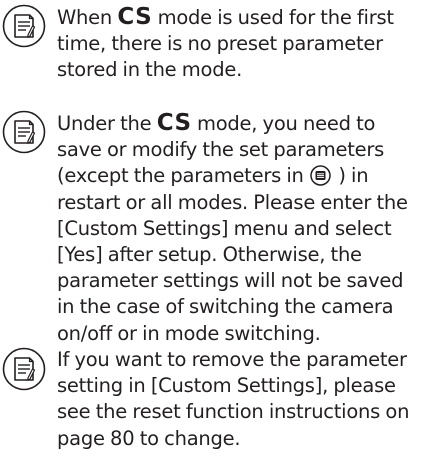  I want to click on menu-icon, so click(320, 176).